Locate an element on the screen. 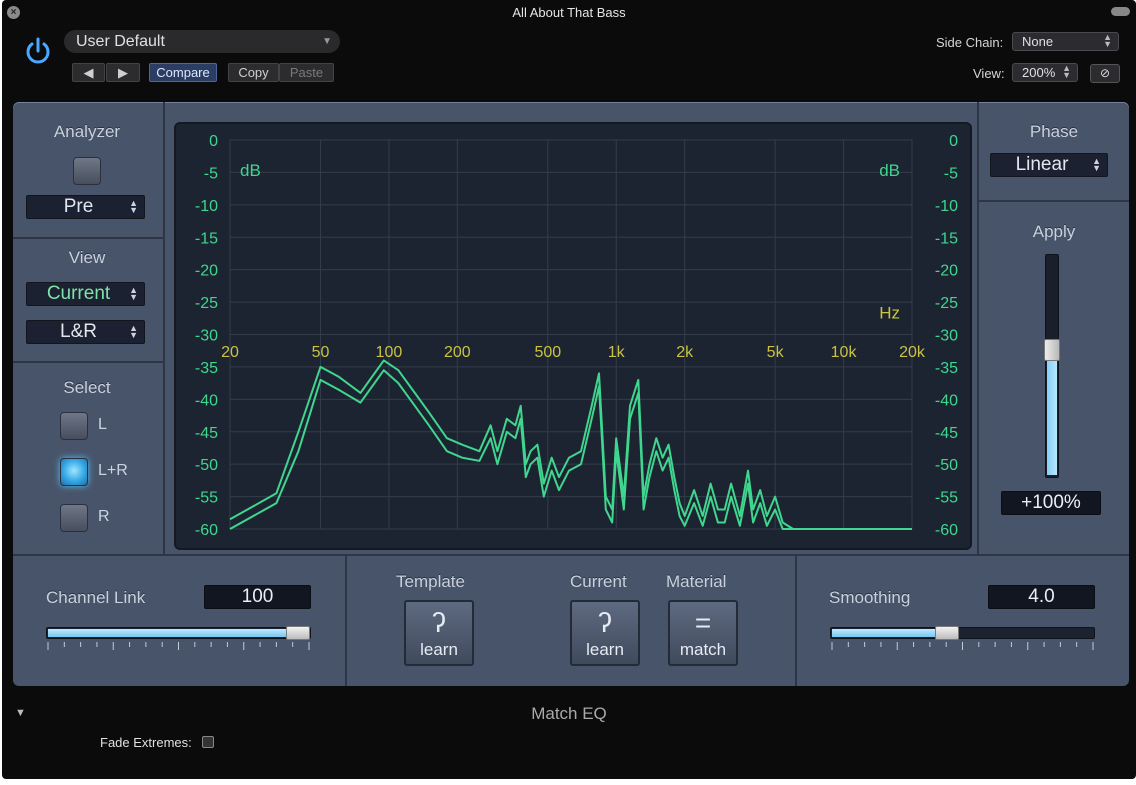 The image size is (1136, 785). view-mode-select: Current ▲ ▼ is located at coordinates (85, 294).